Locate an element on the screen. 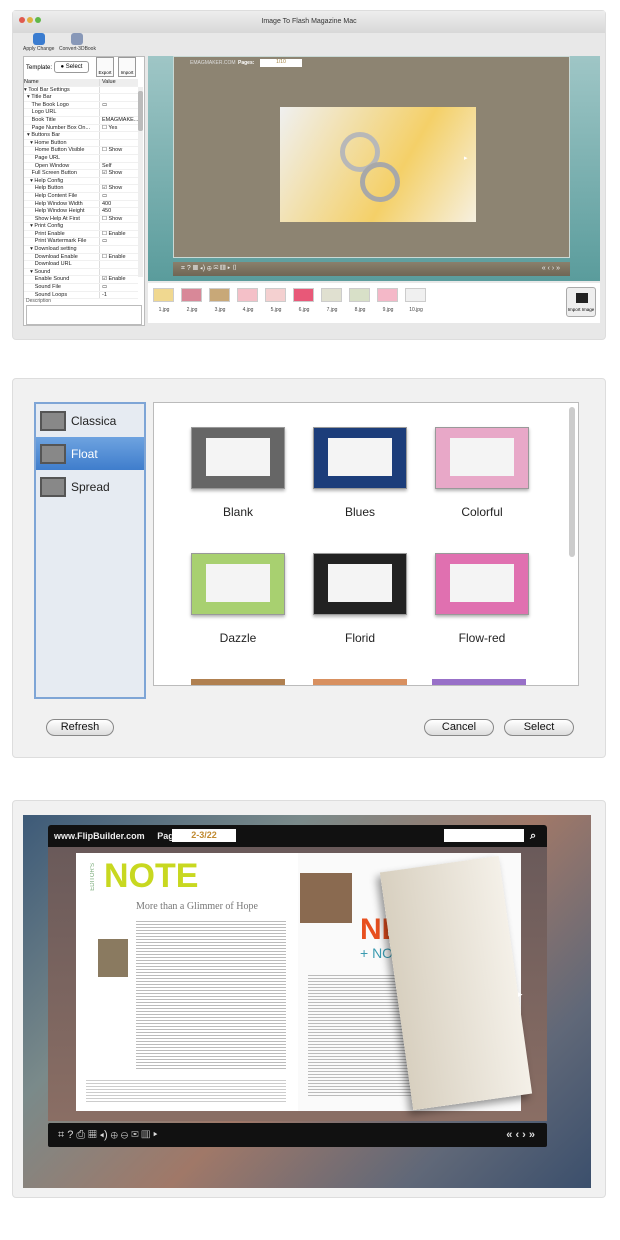 The height and width of the screenshot is (1240, 620). export-button: Export is located at coordinates (105, 67).